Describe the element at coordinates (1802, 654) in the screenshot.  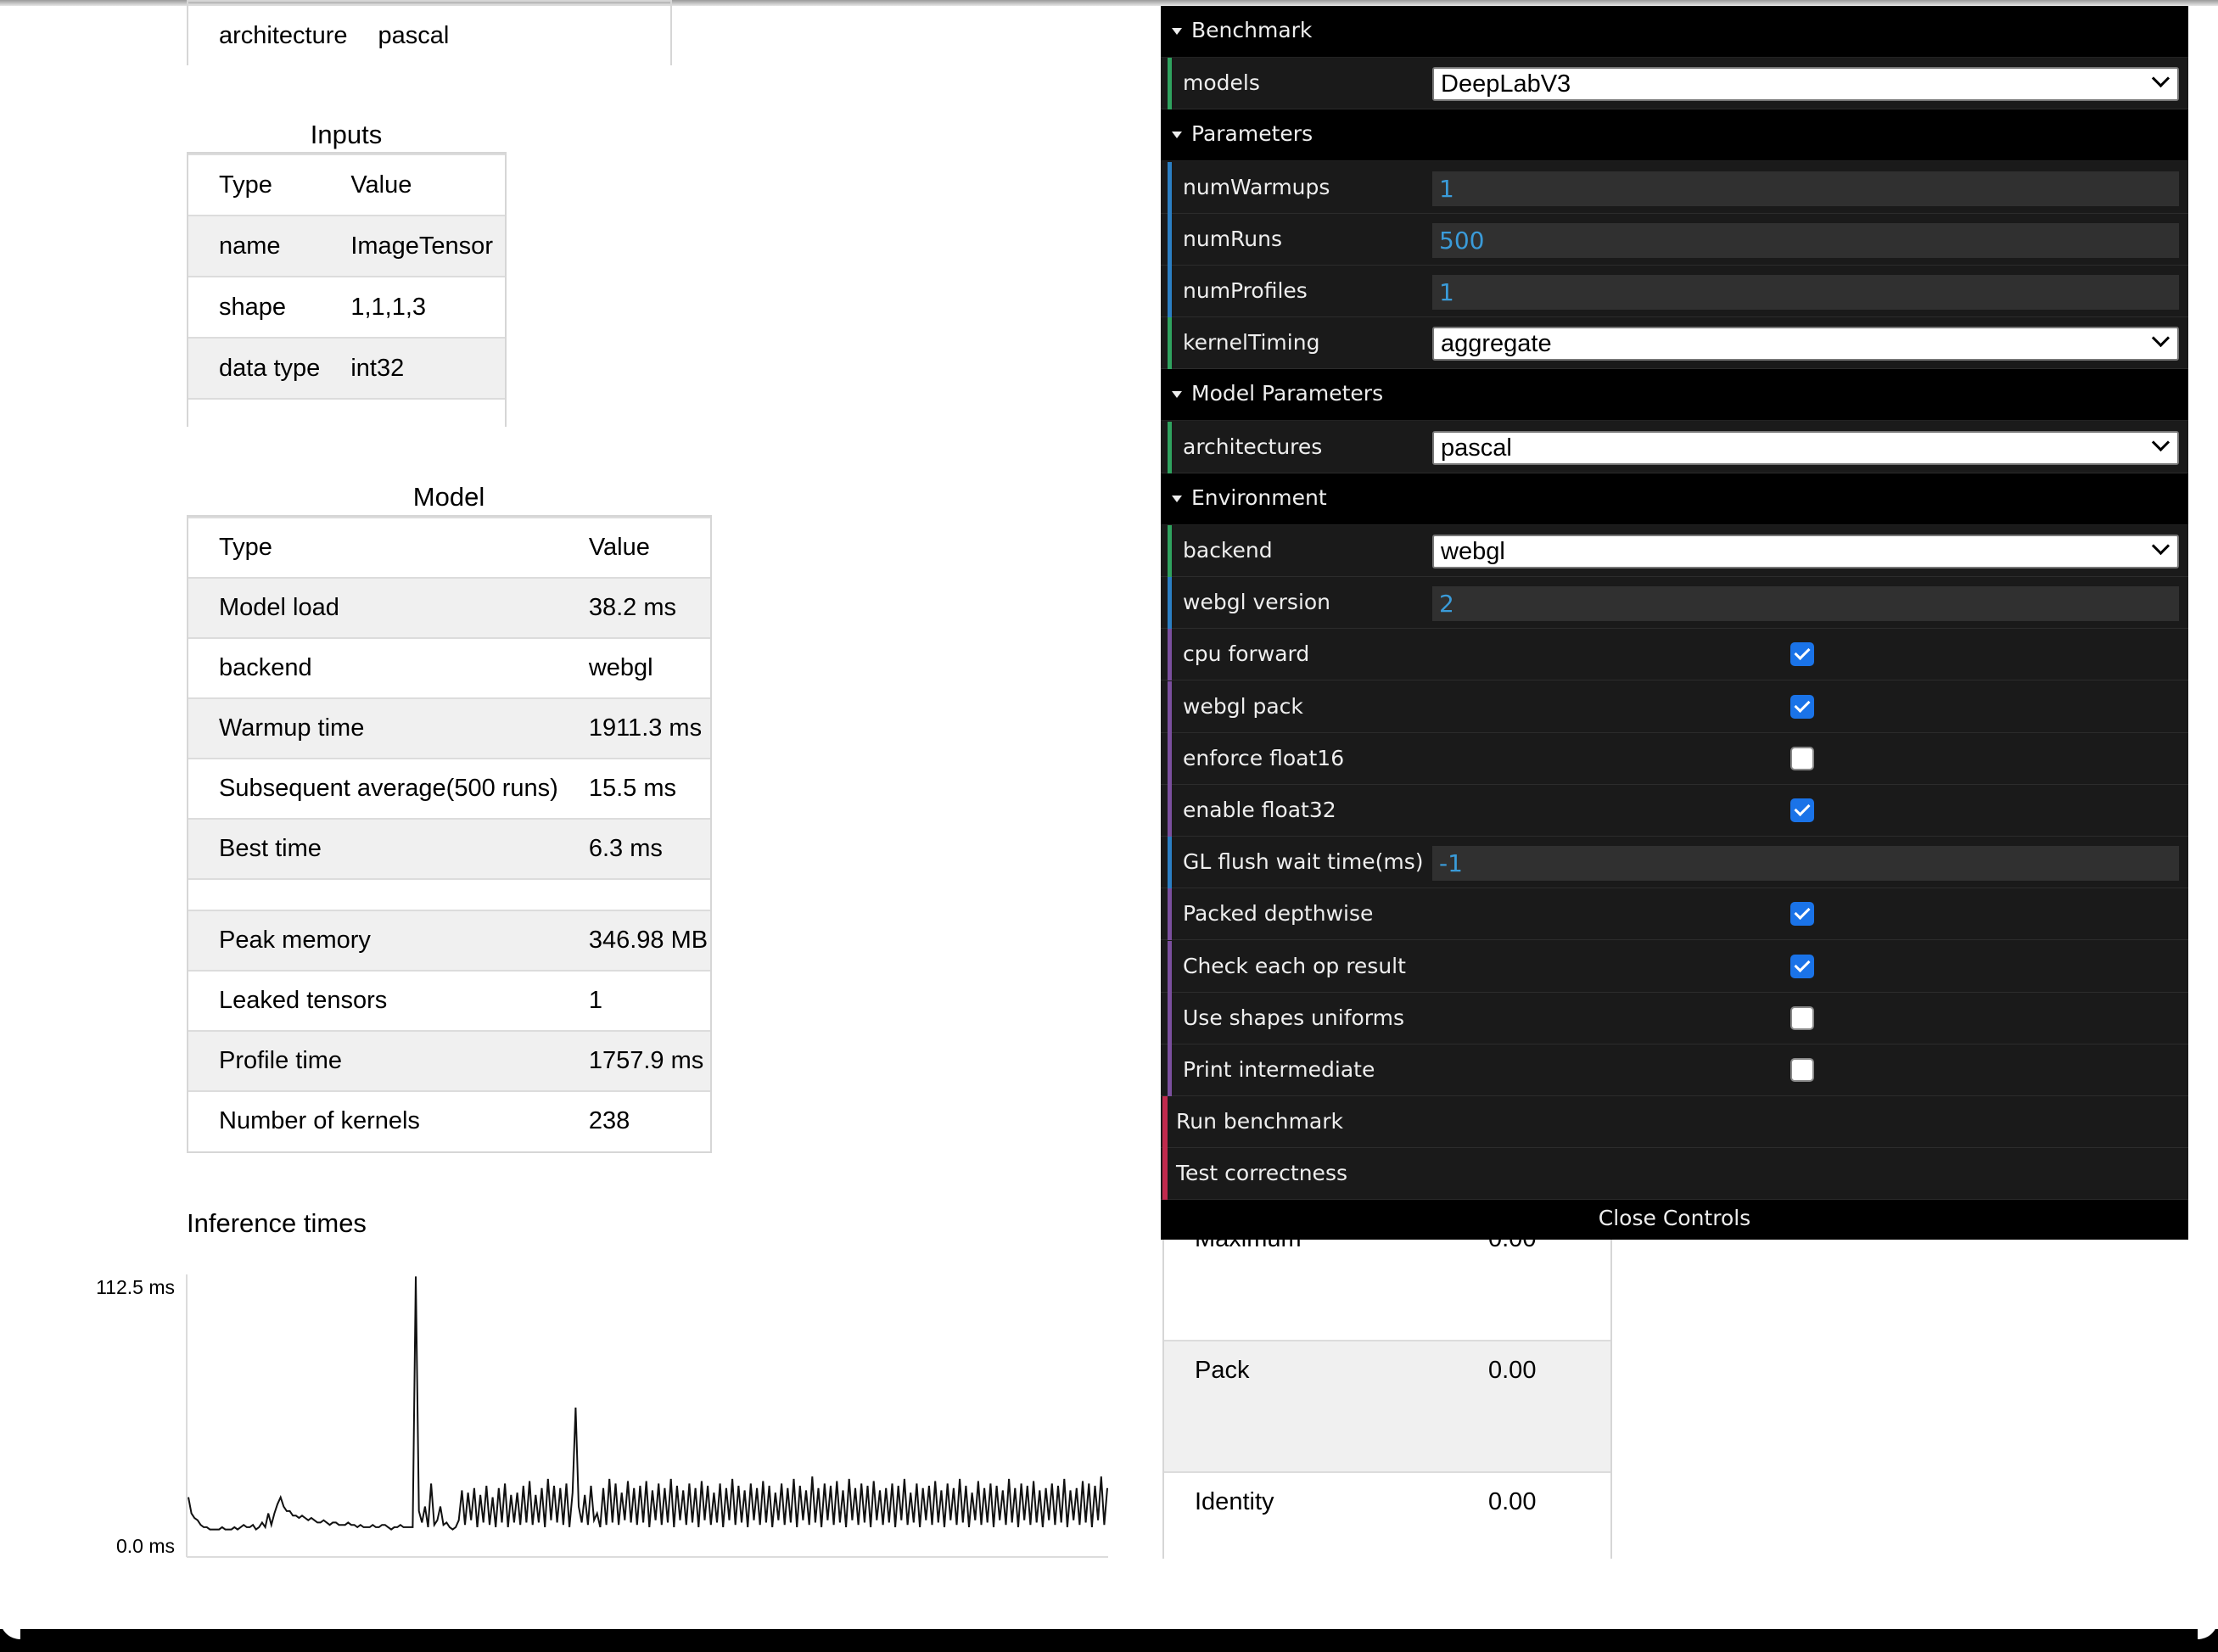
I see `cpu-forward-checkbox` at that location.